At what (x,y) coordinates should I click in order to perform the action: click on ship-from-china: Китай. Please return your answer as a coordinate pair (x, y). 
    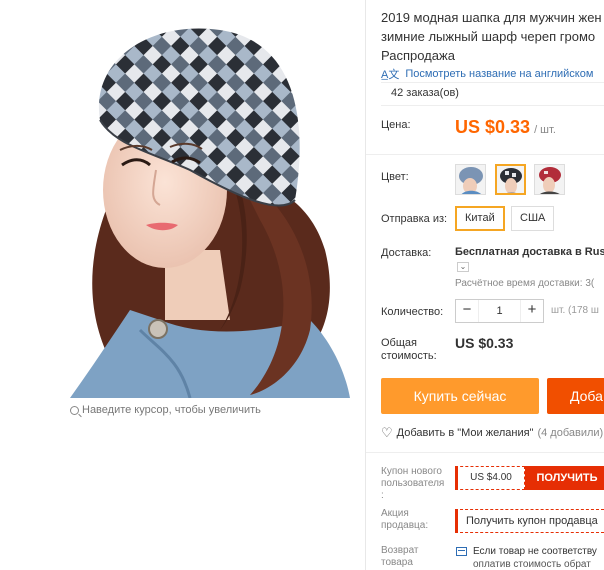
    Looking at the image, I should click on (480, 218).